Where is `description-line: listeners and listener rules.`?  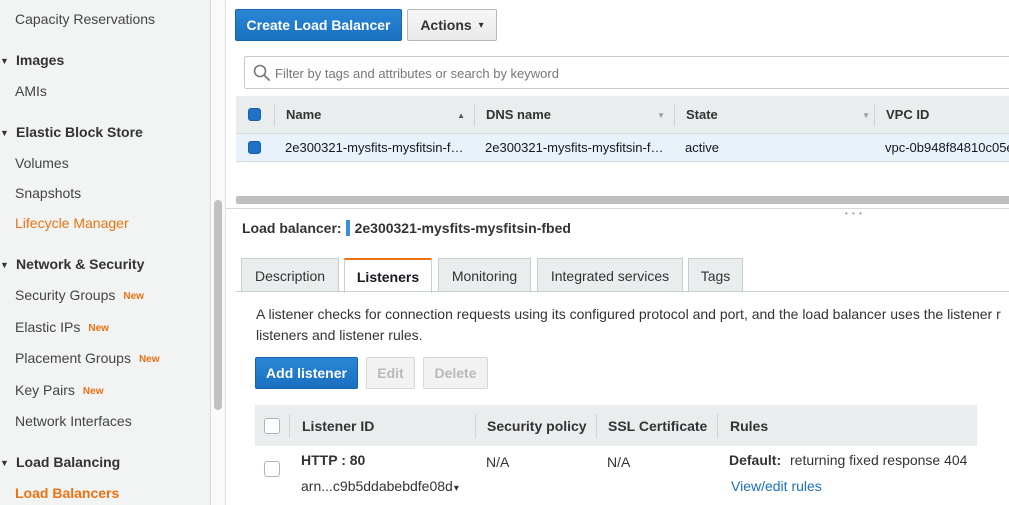
description-line: listeners and listener rules. is located at coordinates (339, 335).